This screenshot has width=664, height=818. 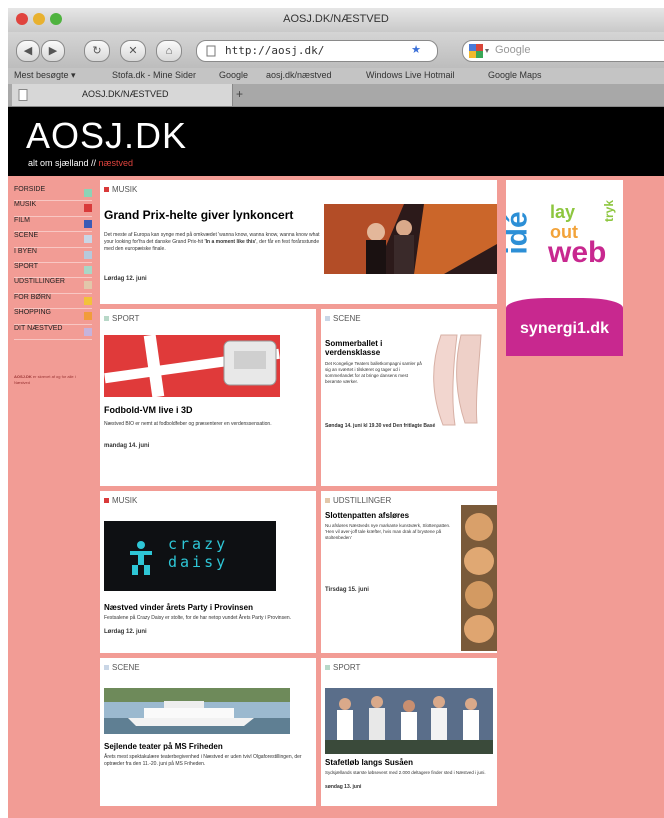 I want to click on back-button: ◀, so click(x=28, y=51).